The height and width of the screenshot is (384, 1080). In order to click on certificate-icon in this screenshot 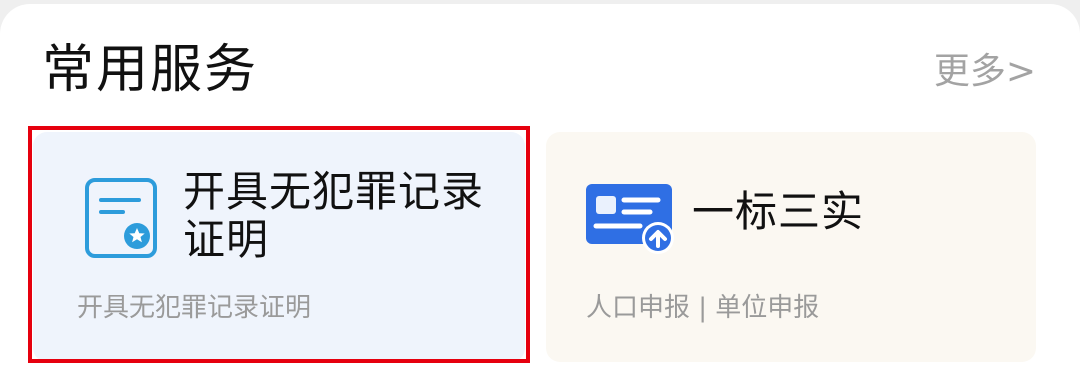, I will do `click(121, 218)`.